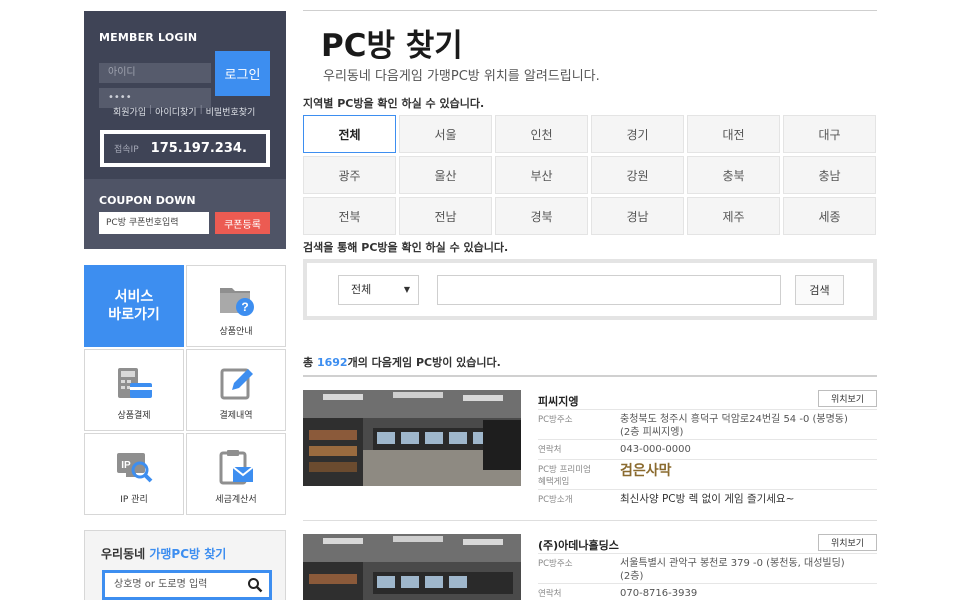 The height and width of the screenshot is (600, 960). I want to click on neighborhood-finder: 우리동네 가맹PC방 찾기 상호명 or 도로명 입력, so click(185, 565).